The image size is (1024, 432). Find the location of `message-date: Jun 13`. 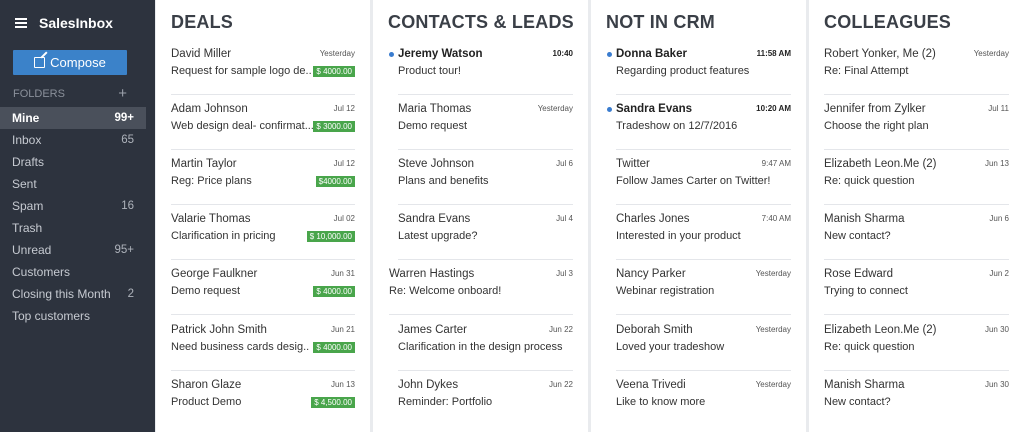

message-date: Jun 13 is located at coordinates (996, 163).